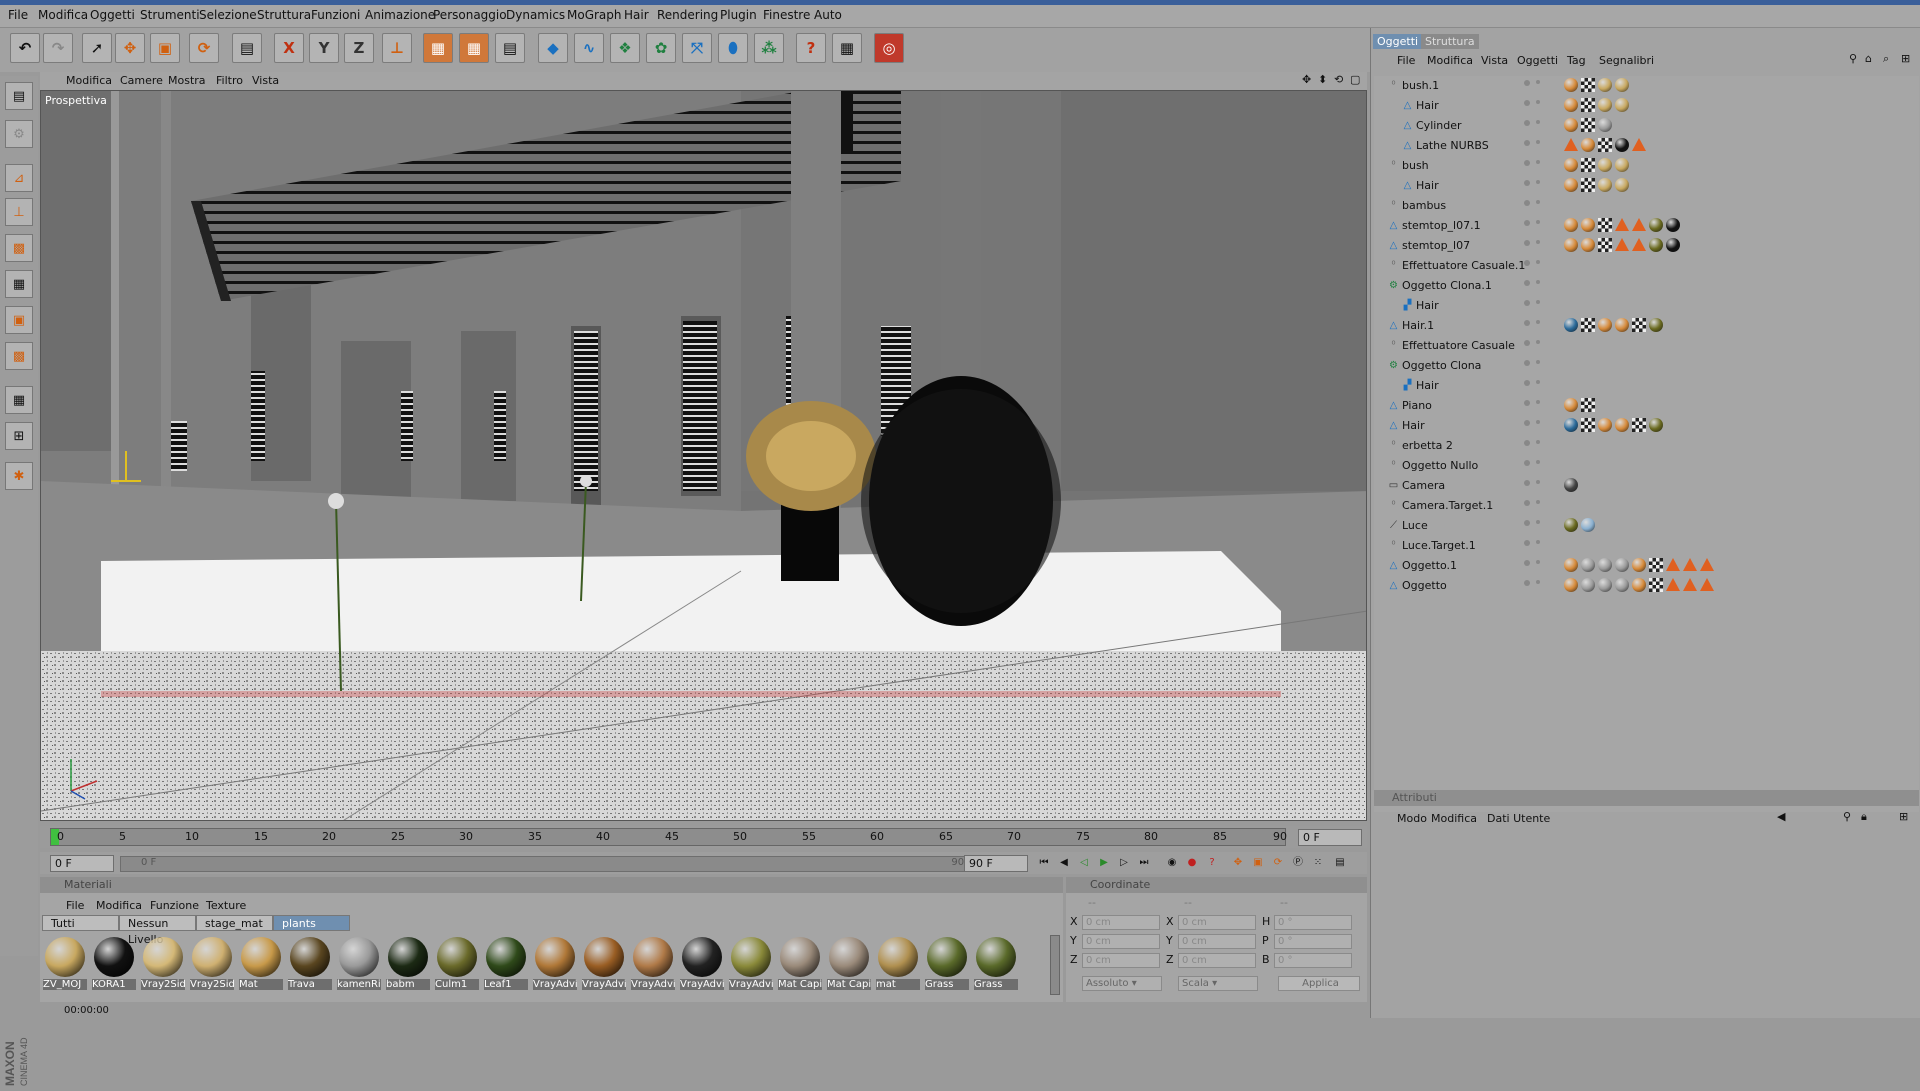  Describe the element at coordinates (1424, 205) in the screenshot. I see `object-name: bambus` at that location.